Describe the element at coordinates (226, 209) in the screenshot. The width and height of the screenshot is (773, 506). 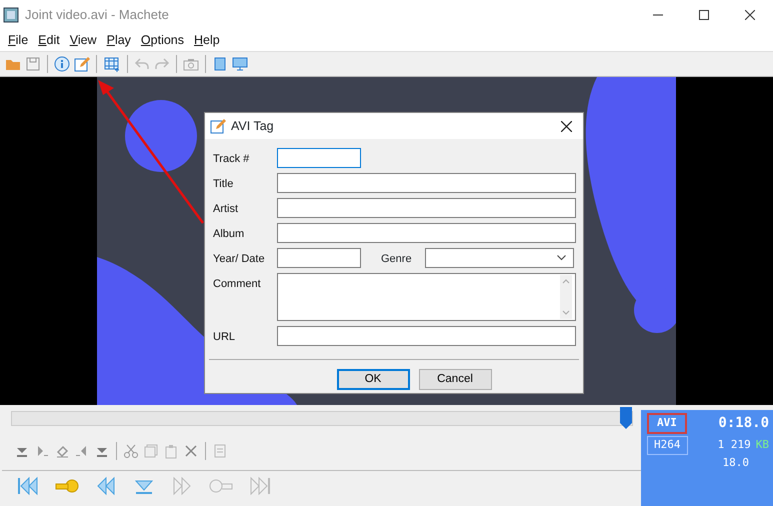
I see `field-label: Artist` at that location.